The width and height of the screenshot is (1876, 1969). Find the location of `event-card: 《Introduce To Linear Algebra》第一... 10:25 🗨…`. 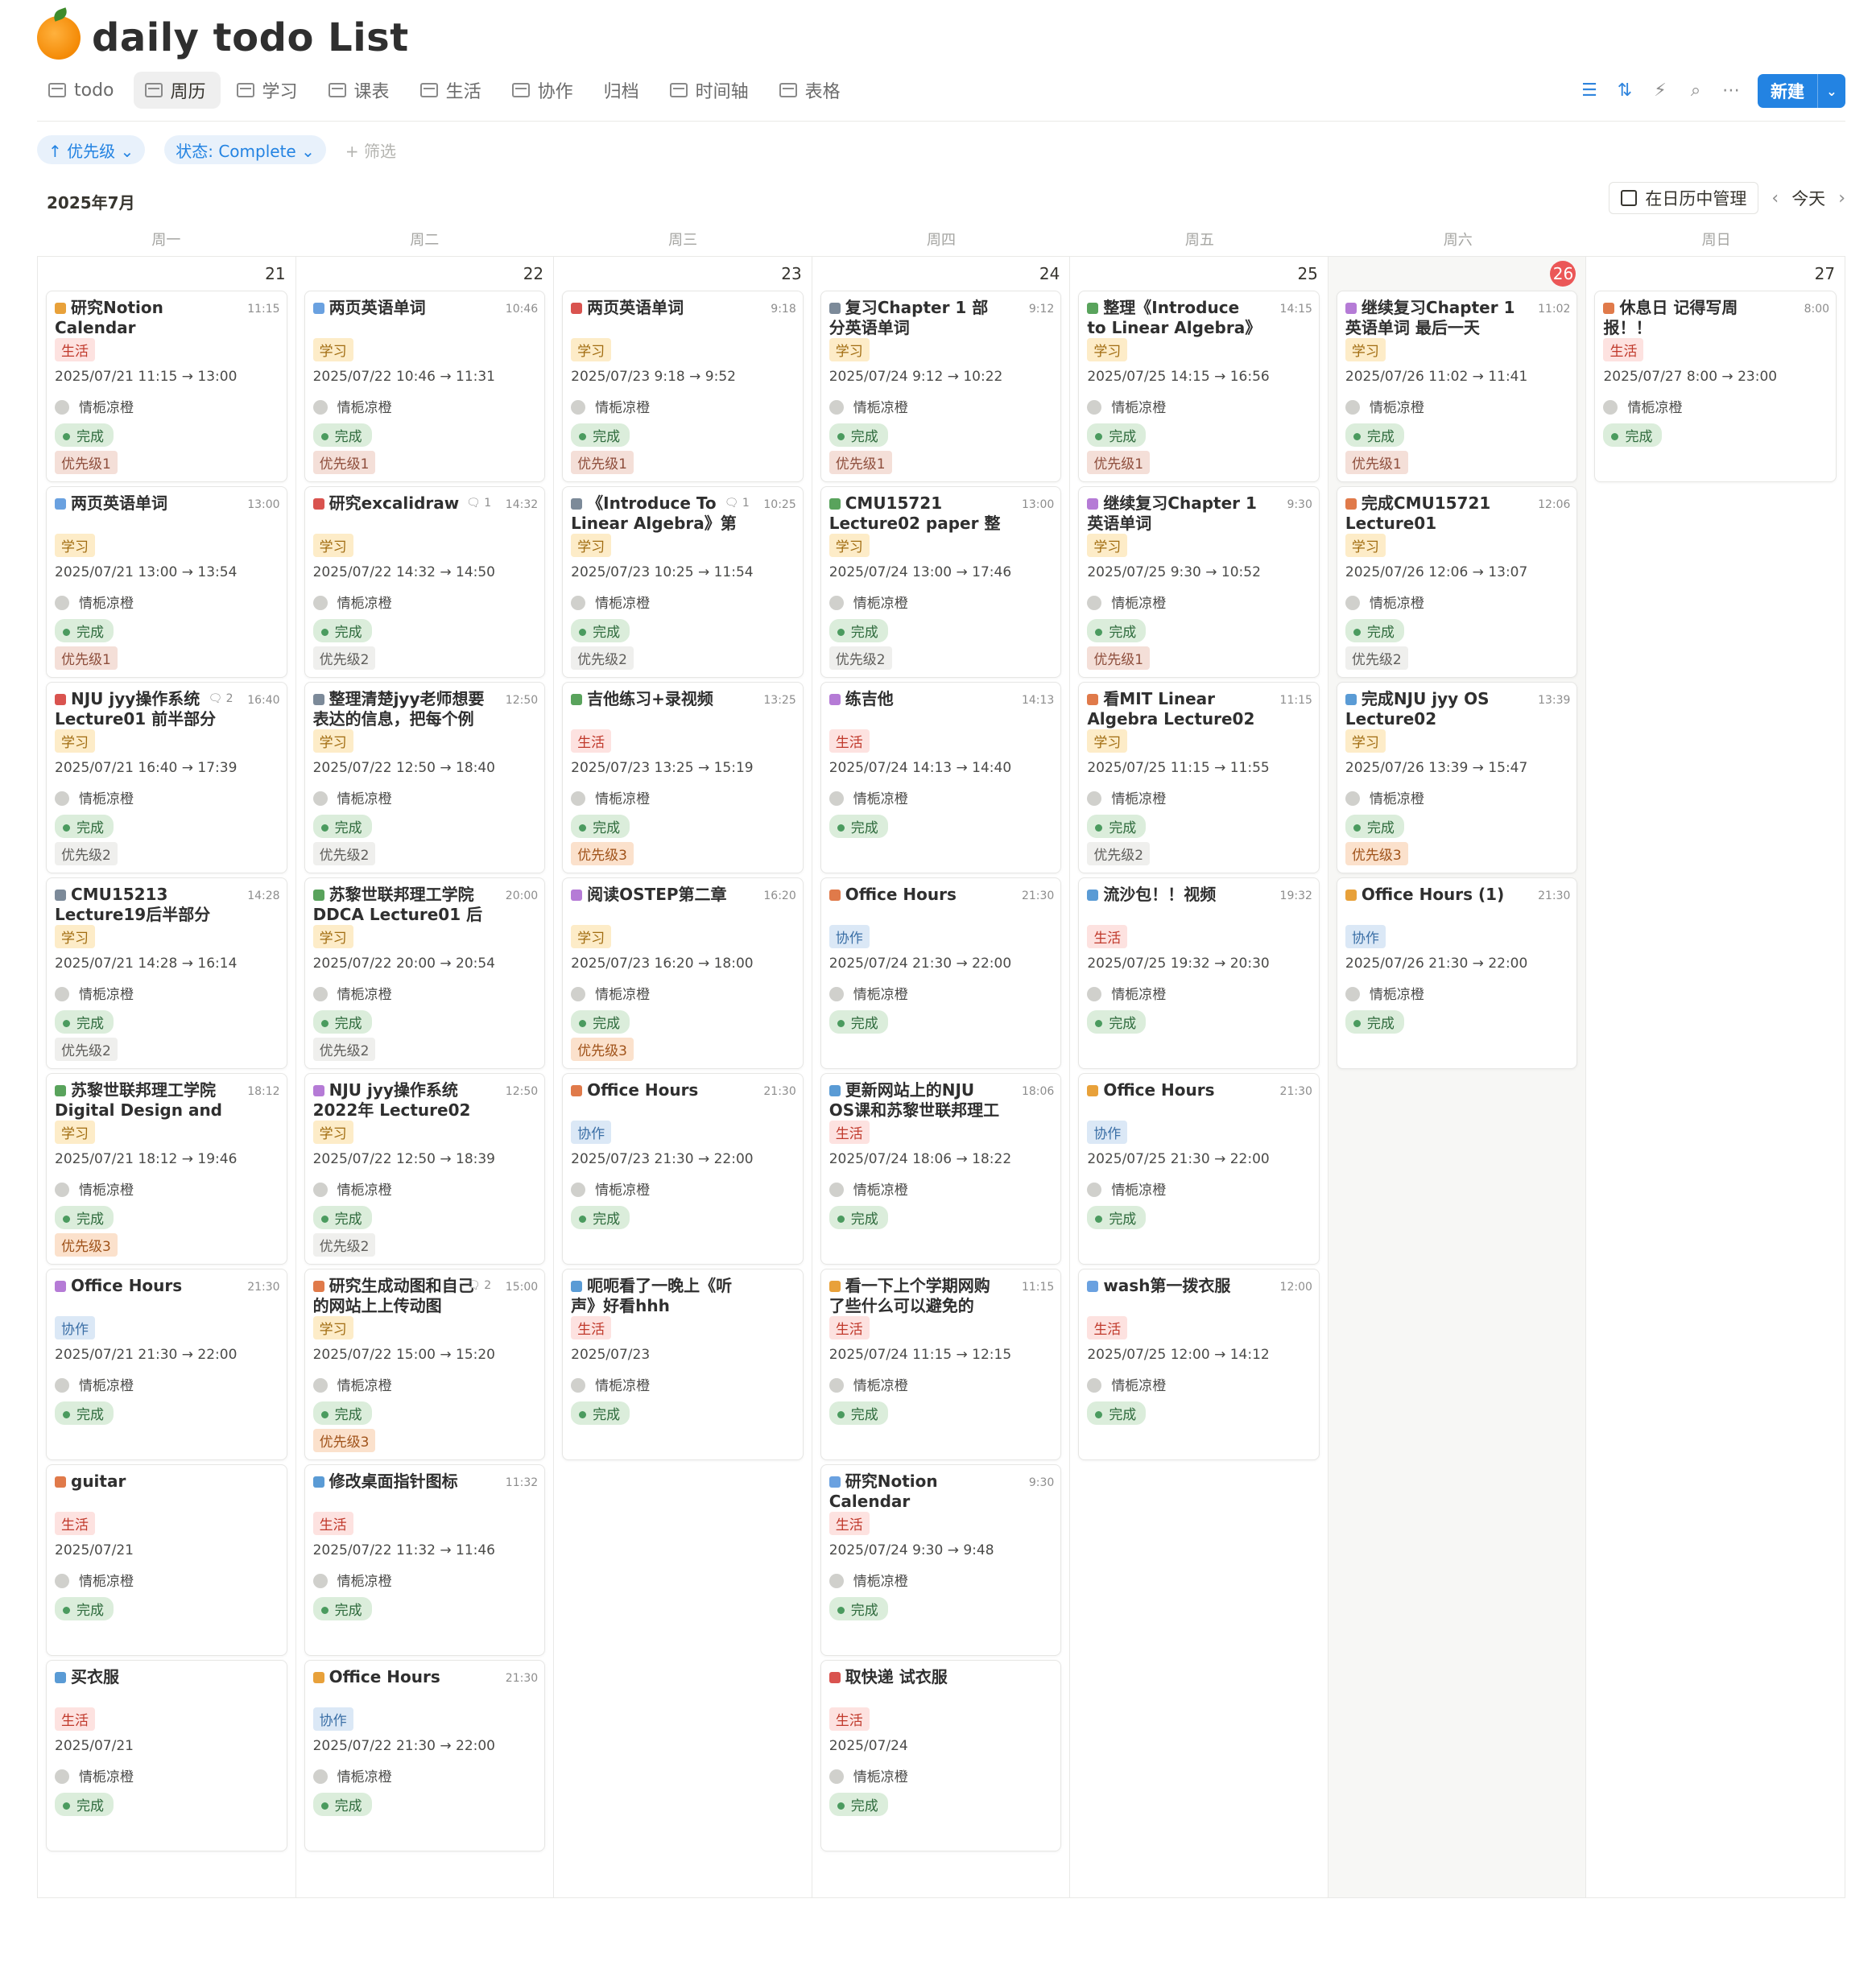

event-card: 《Introduce To Linear Algebra》第一... 10:25 🗨… is located at coordinates (683, 582).